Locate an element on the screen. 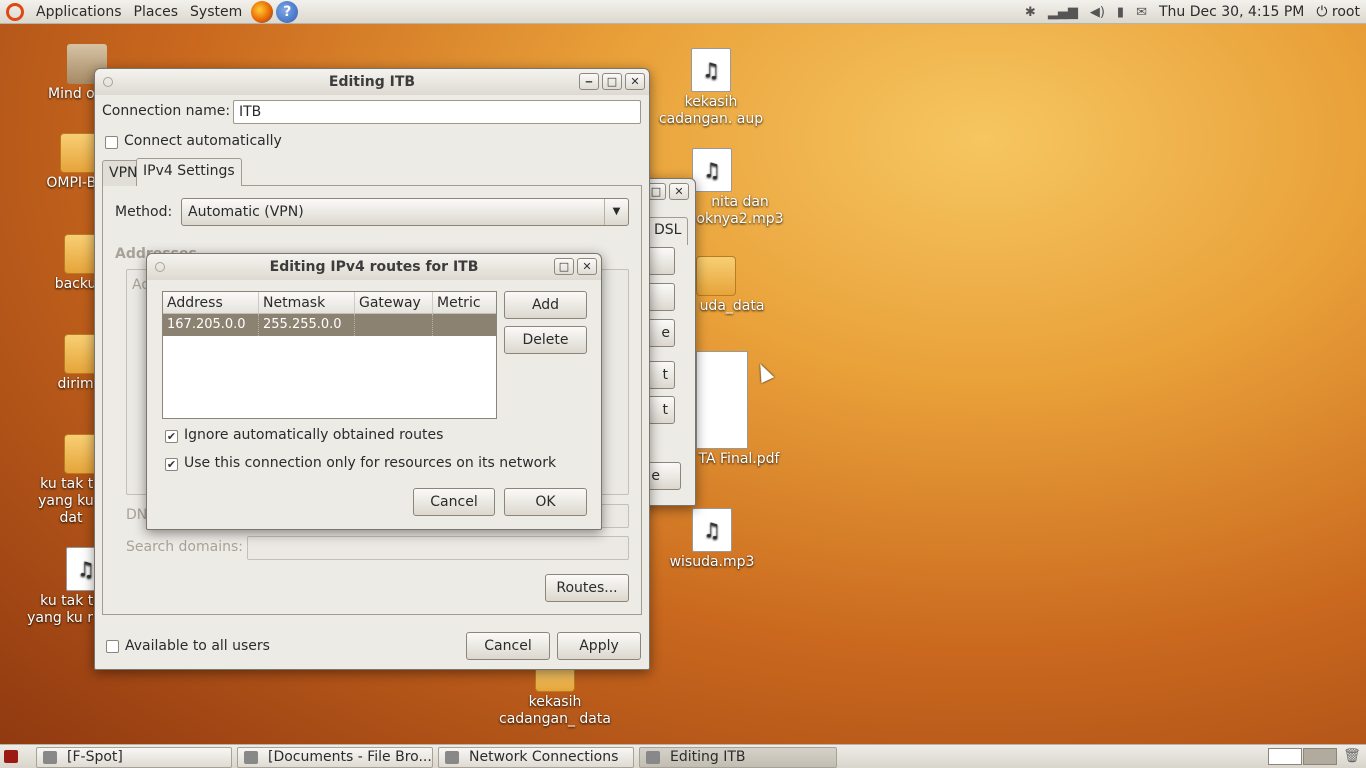  dialog-title: Editing IPv4 routes for ITB is located at coordinates (374, 267).